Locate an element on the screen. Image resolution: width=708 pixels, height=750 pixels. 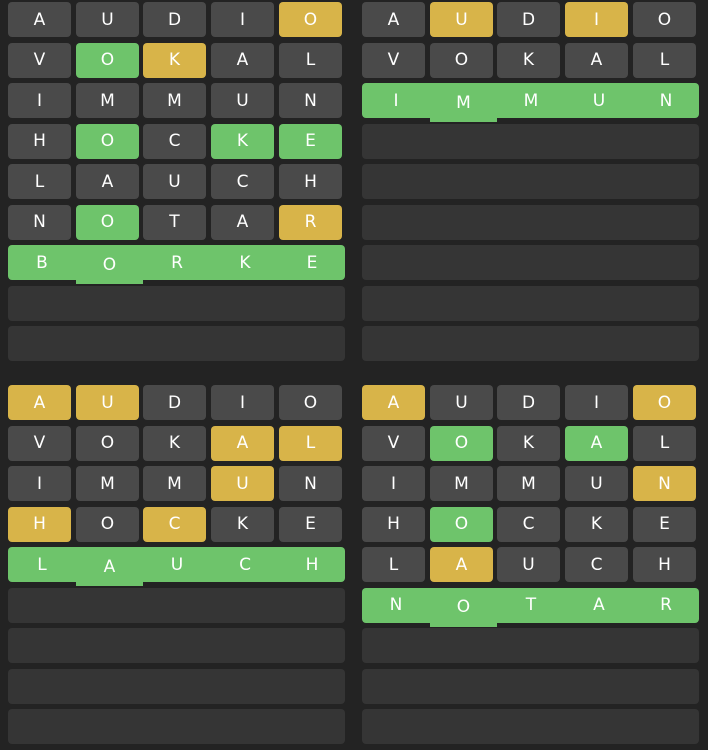
letter-tile-present: H is located at coordinates (39, 524).